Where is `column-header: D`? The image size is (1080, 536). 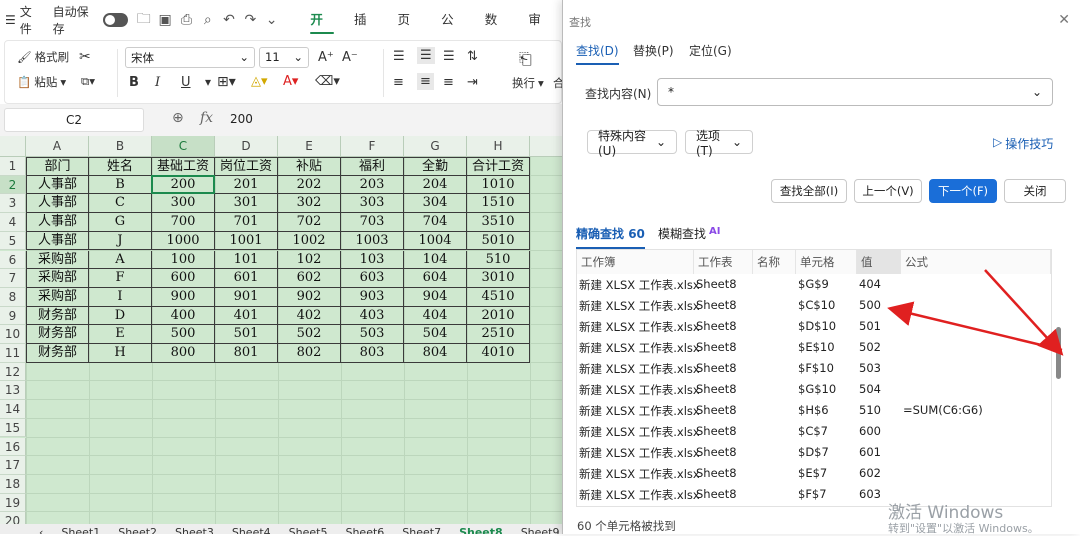
column-header: D is located at coordinates (246, 146).